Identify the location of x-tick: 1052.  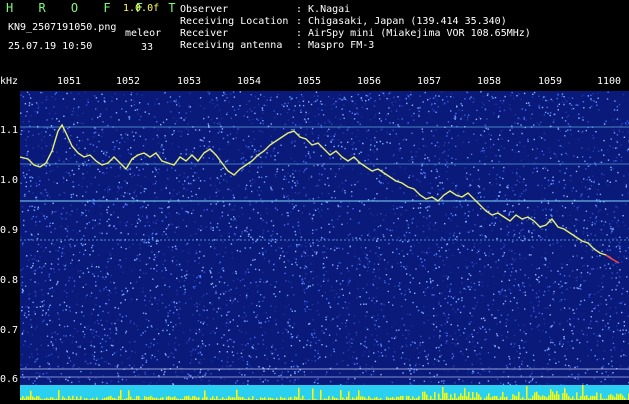
(128, 81).